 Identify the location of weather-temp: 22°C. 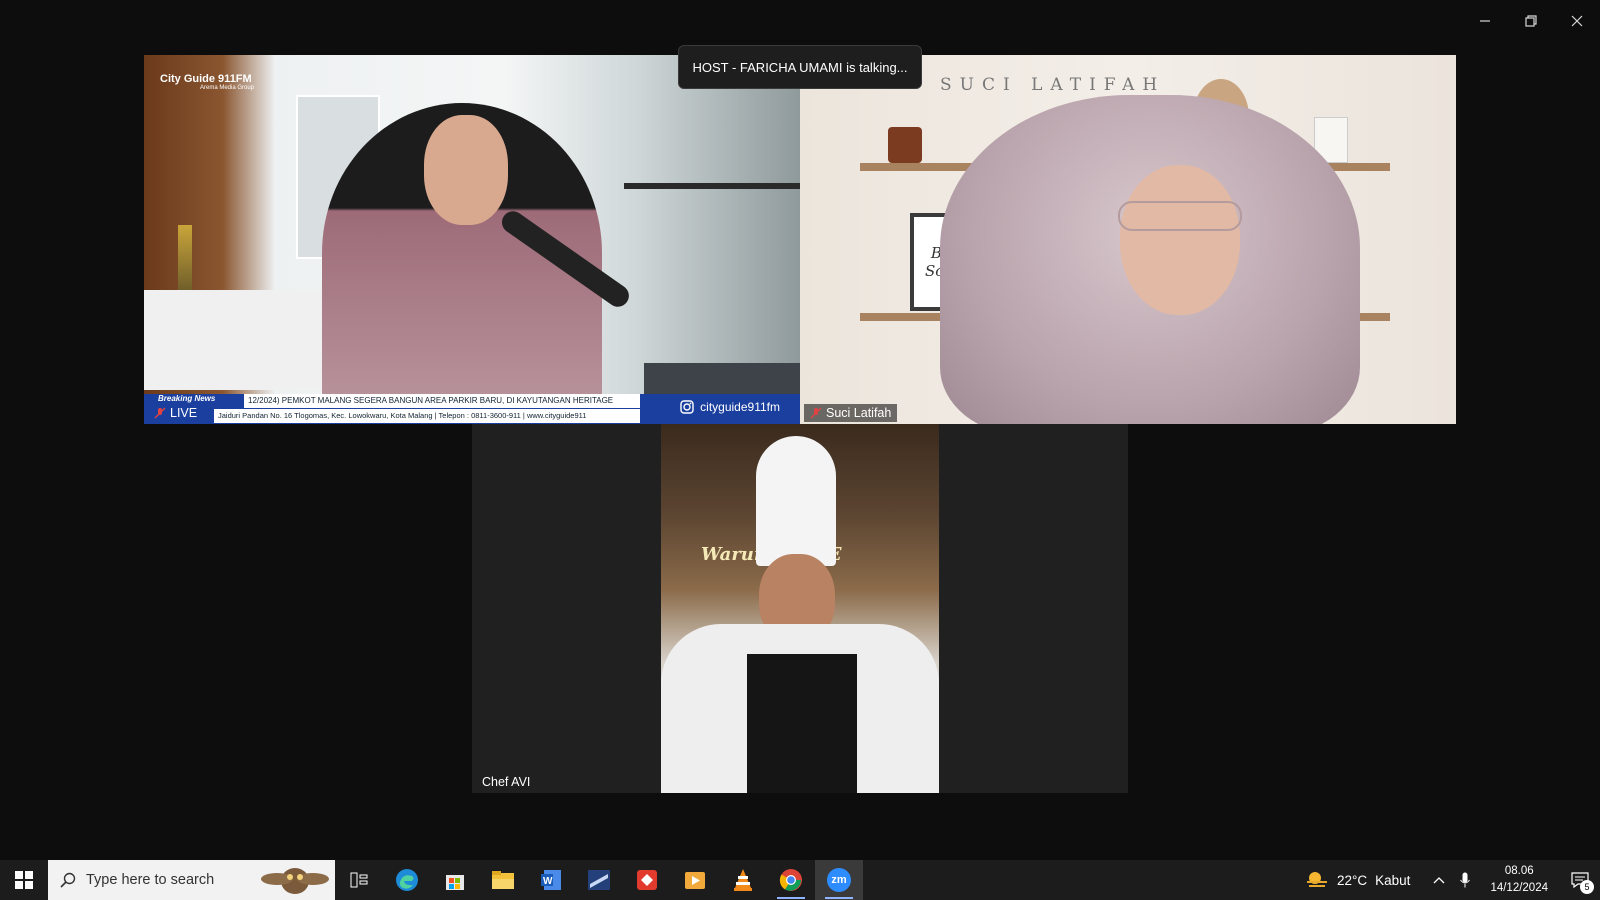
(1352, 880).